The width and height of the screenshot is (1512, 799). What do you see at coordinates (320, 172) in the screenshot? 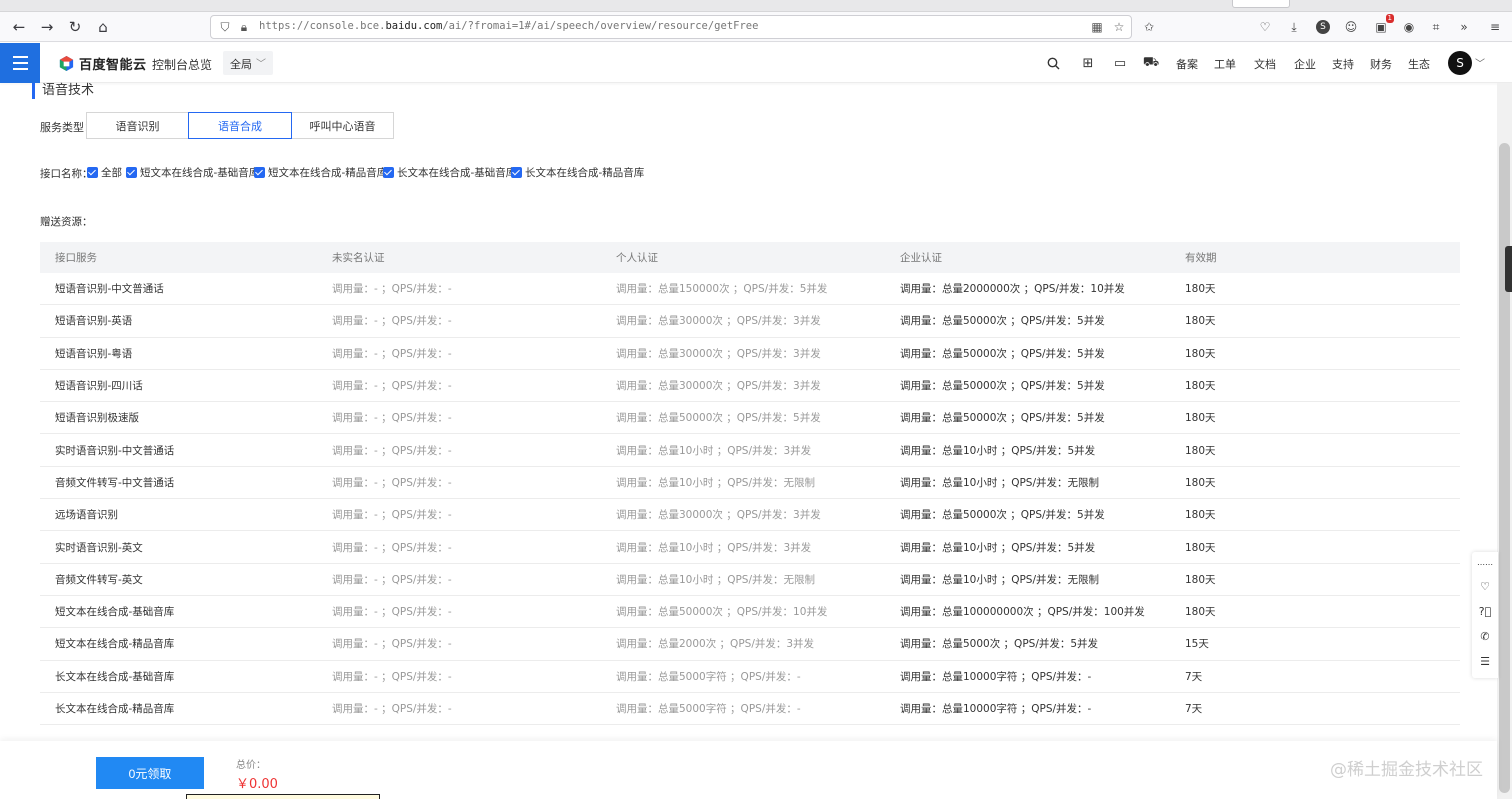
I see `checkbox-short-text-premium: 短文本在线合成-精品音库` at bounding box center [320, 172].